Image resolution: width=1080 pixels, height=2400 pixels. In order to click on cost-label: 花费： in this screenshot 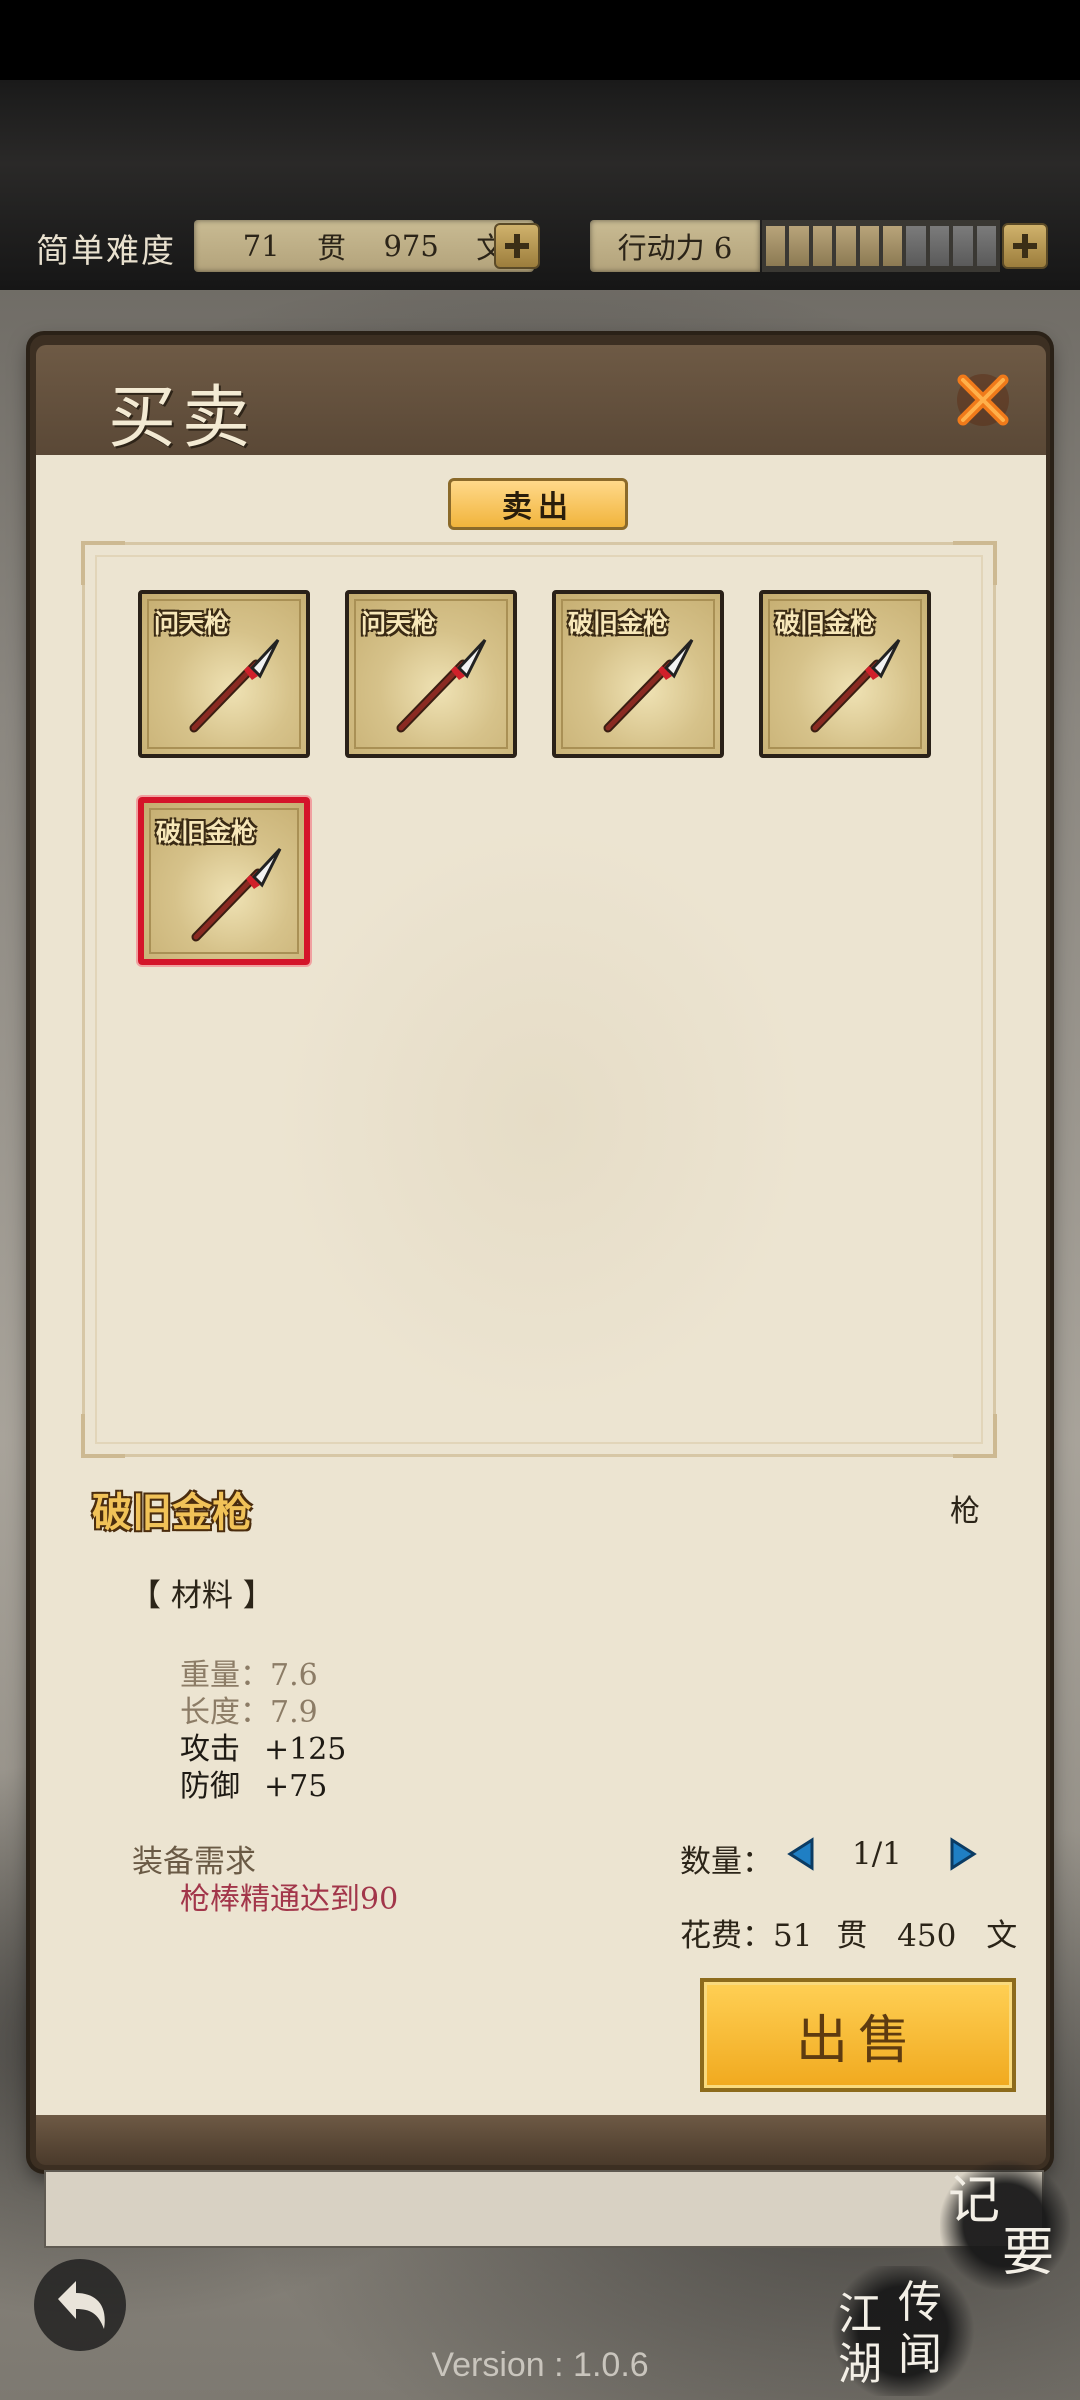, I will do `click(726, 1936)`.